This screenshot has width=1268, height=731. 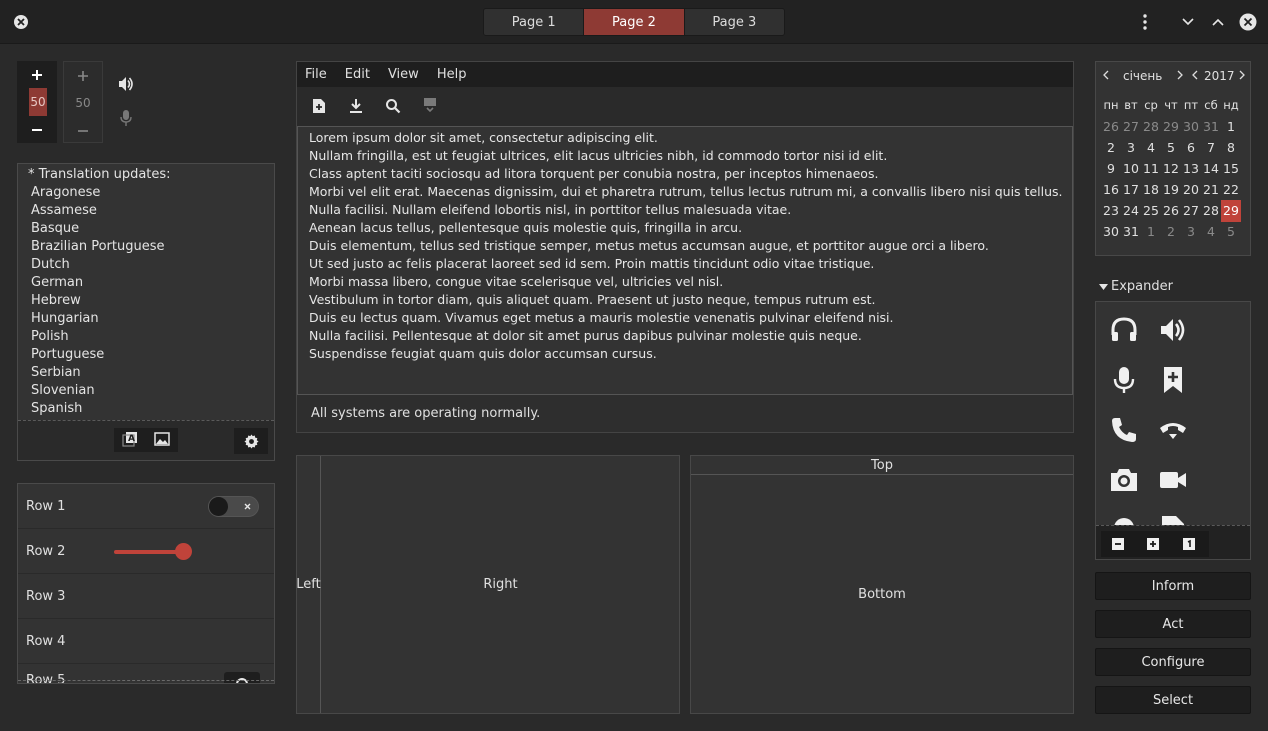 What do you see at coordinates (1124, 480) in the screenshot?
I see `camera-icon` at bounding box center [1124, 480].